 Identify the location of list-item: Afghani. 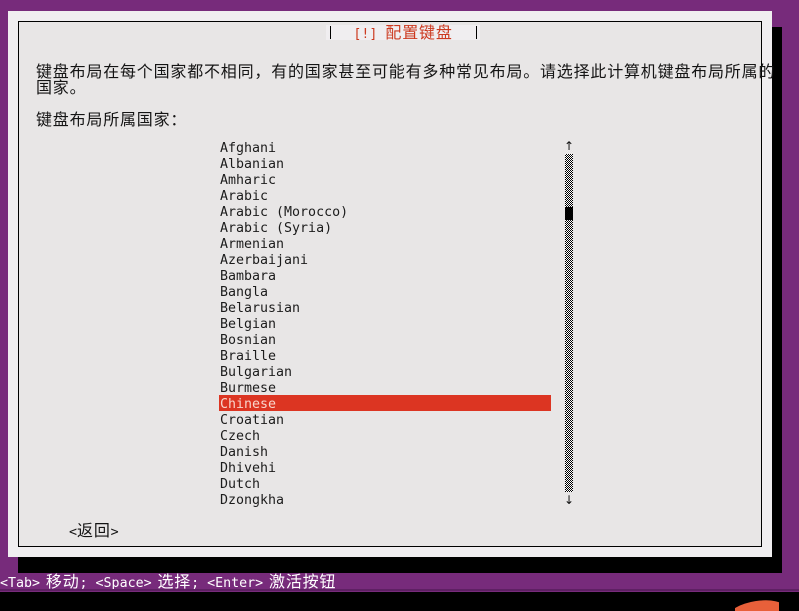
(385, 147).